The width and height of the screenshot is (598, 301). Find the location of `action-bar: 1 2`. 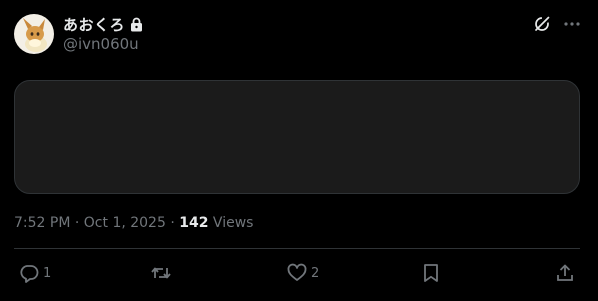

action-bar: 1 2 is located at coordinates (297, 273).